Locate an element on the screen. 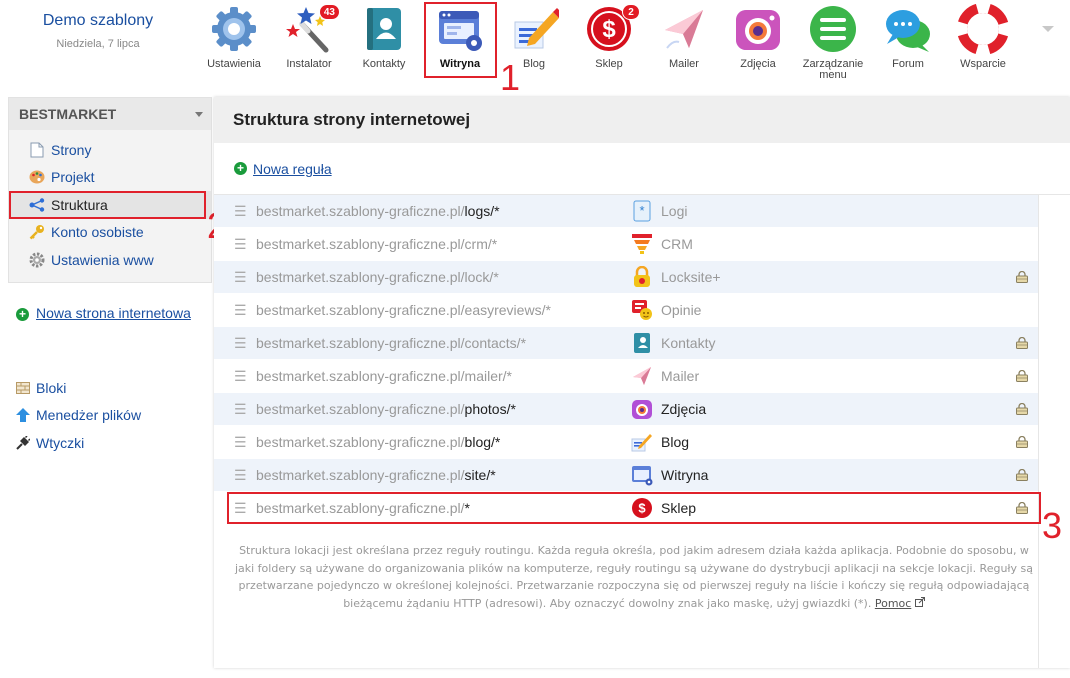 The width and height of the screenshot is (1070, 678). sidebar-item-pages: Strony is located at coordinates (110, 150).